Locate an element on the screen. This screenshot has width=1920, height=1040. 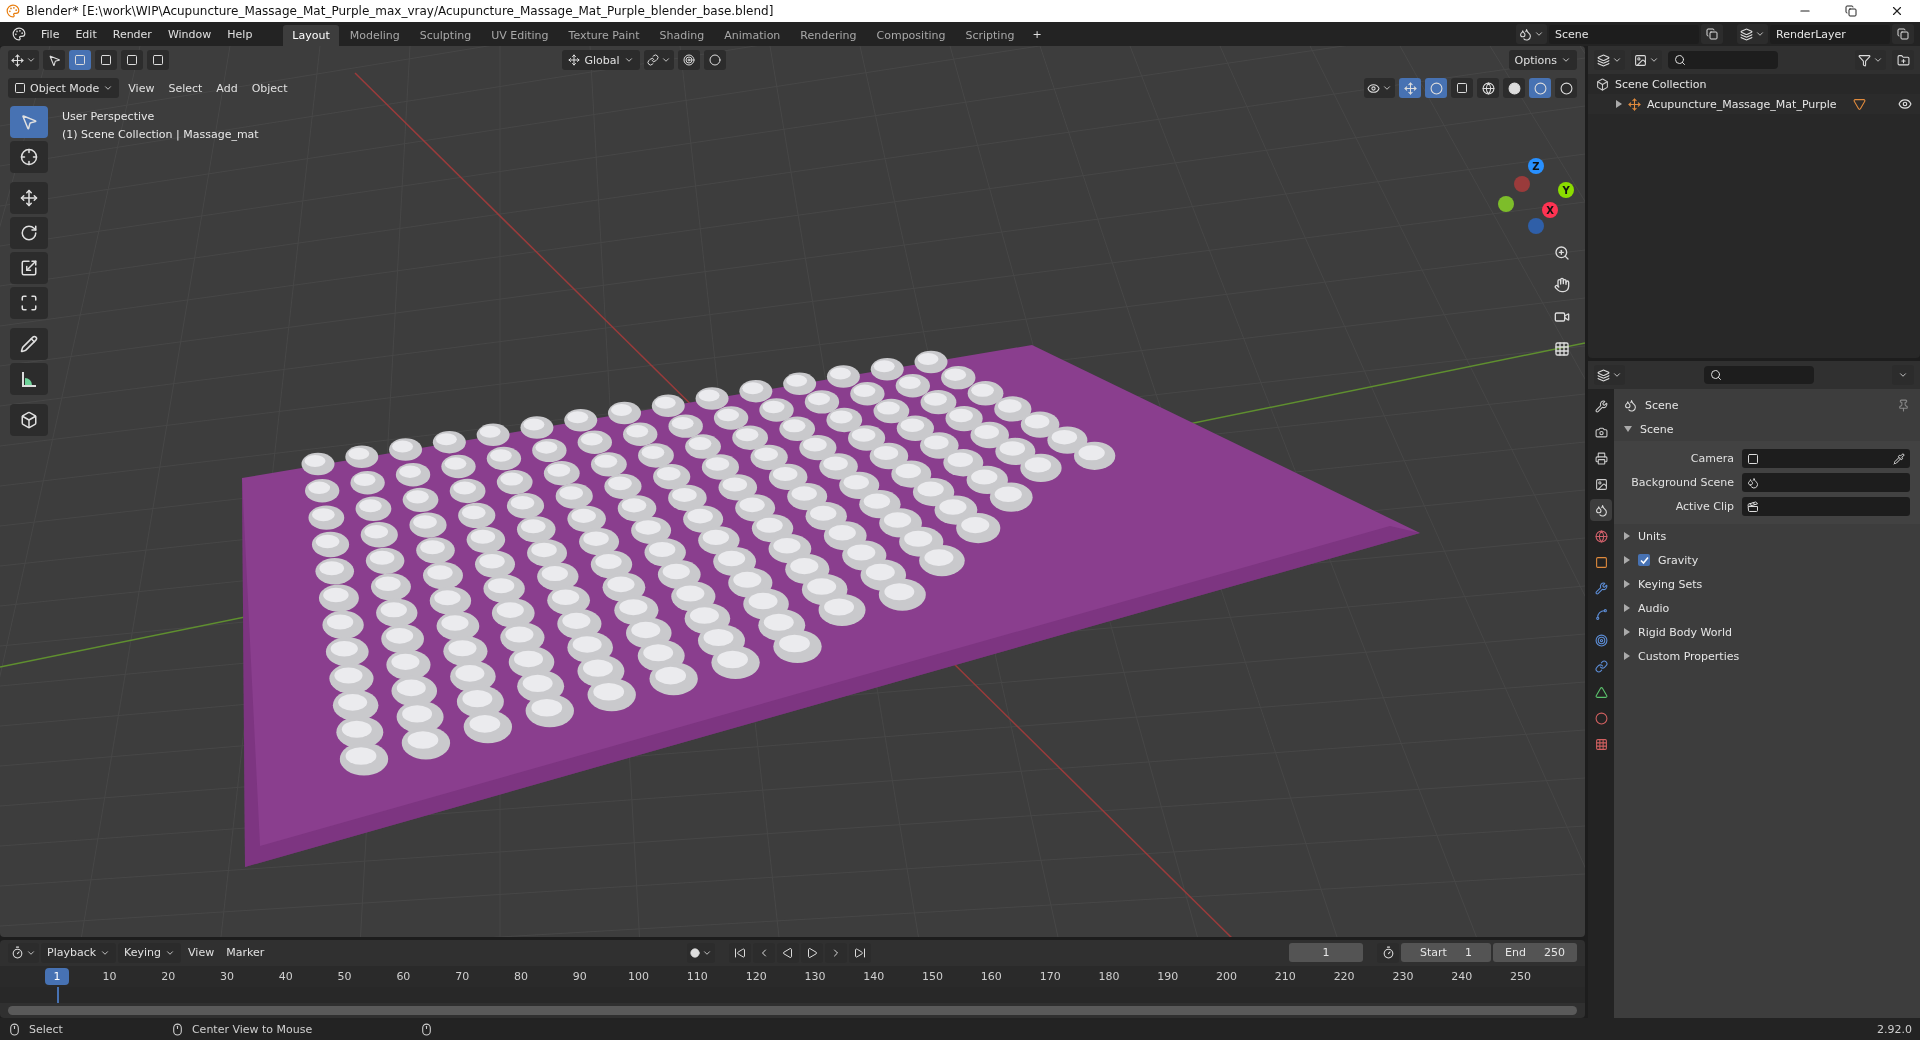
workspace-tab: UV Editing is located at coordinates (520, 35).